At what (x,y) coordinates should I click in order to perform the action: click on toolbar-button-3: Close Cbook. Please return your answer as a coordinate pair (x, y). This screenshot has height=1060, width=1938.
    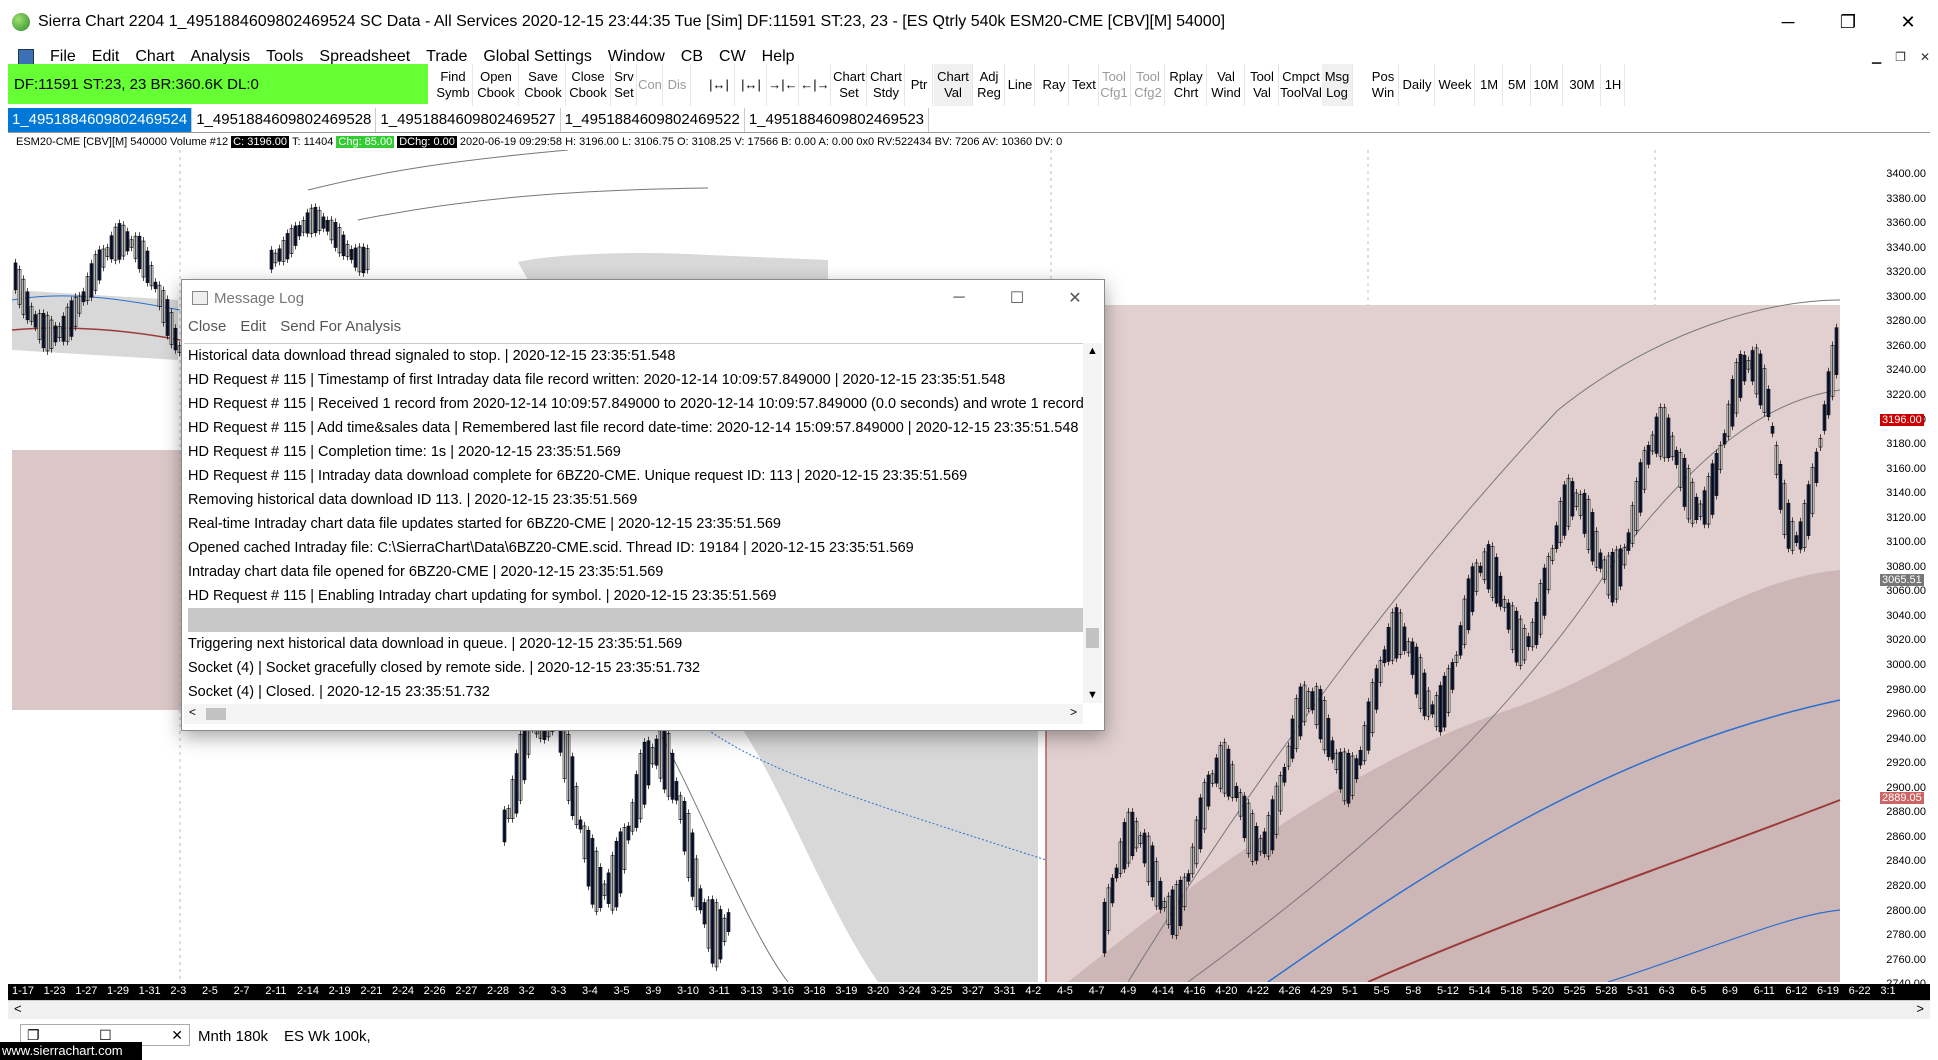
    Looking at the image, I should click on (588, 85).